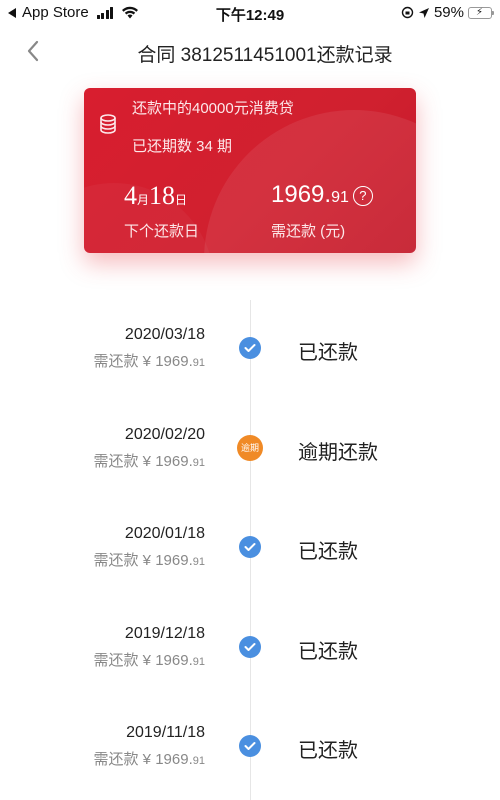  What do you see at coordinates (250, 733) in the screenshot?
I see `repayment-record: 2019/11/18 需还款 ¥ 1969.91 已还款` at bounding box center [250, 733].